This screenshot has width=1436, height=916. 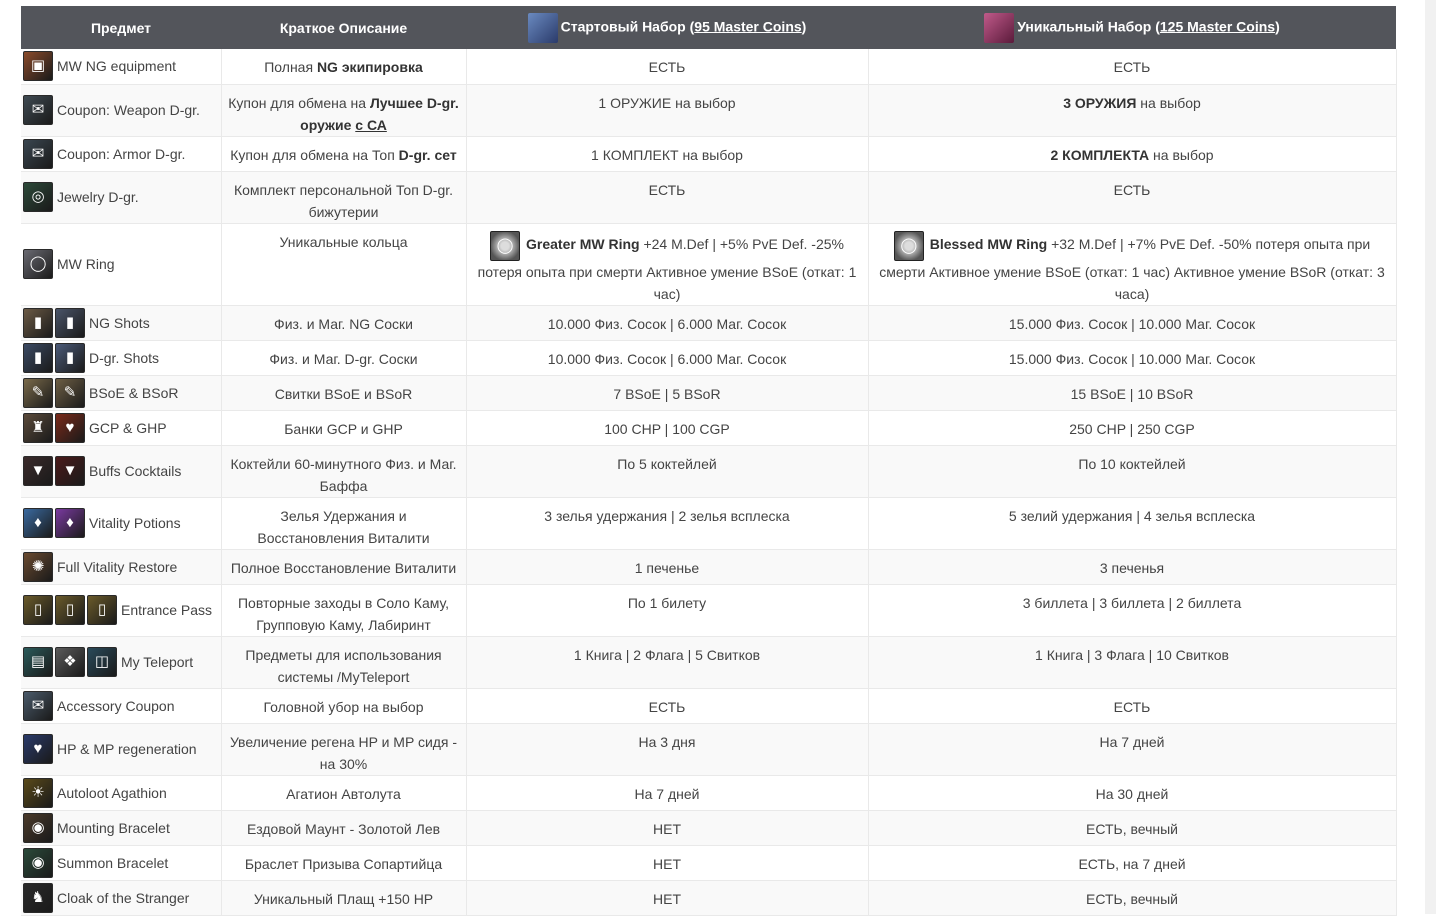 What do you see at coordinates (344, 428) in the screenshot?
I see `description-cell: Банки GCP и GHP` at bounding box center [344, 428].